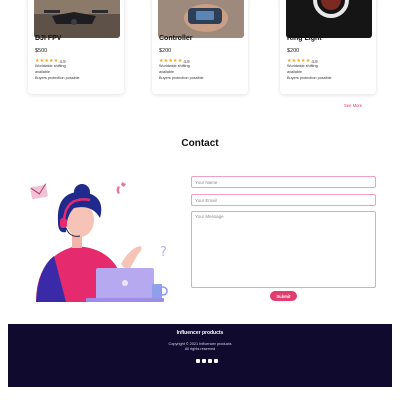 Image resolution: width=400 pixels, height=400 pixels. Describe the element at coordinates (283, 200) in the screenshot. I see `email-input` at that location.